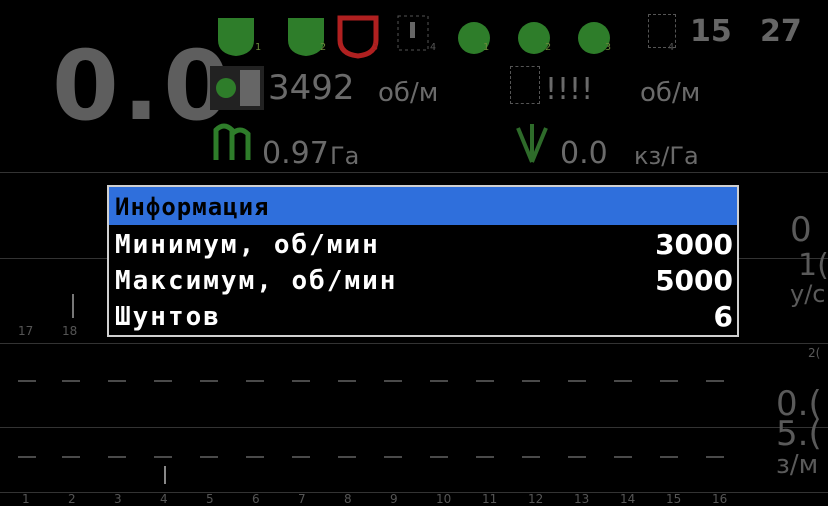 This screenshot has width=828, height=506. I want to click on section-number-4: 4, so click(164, 499).